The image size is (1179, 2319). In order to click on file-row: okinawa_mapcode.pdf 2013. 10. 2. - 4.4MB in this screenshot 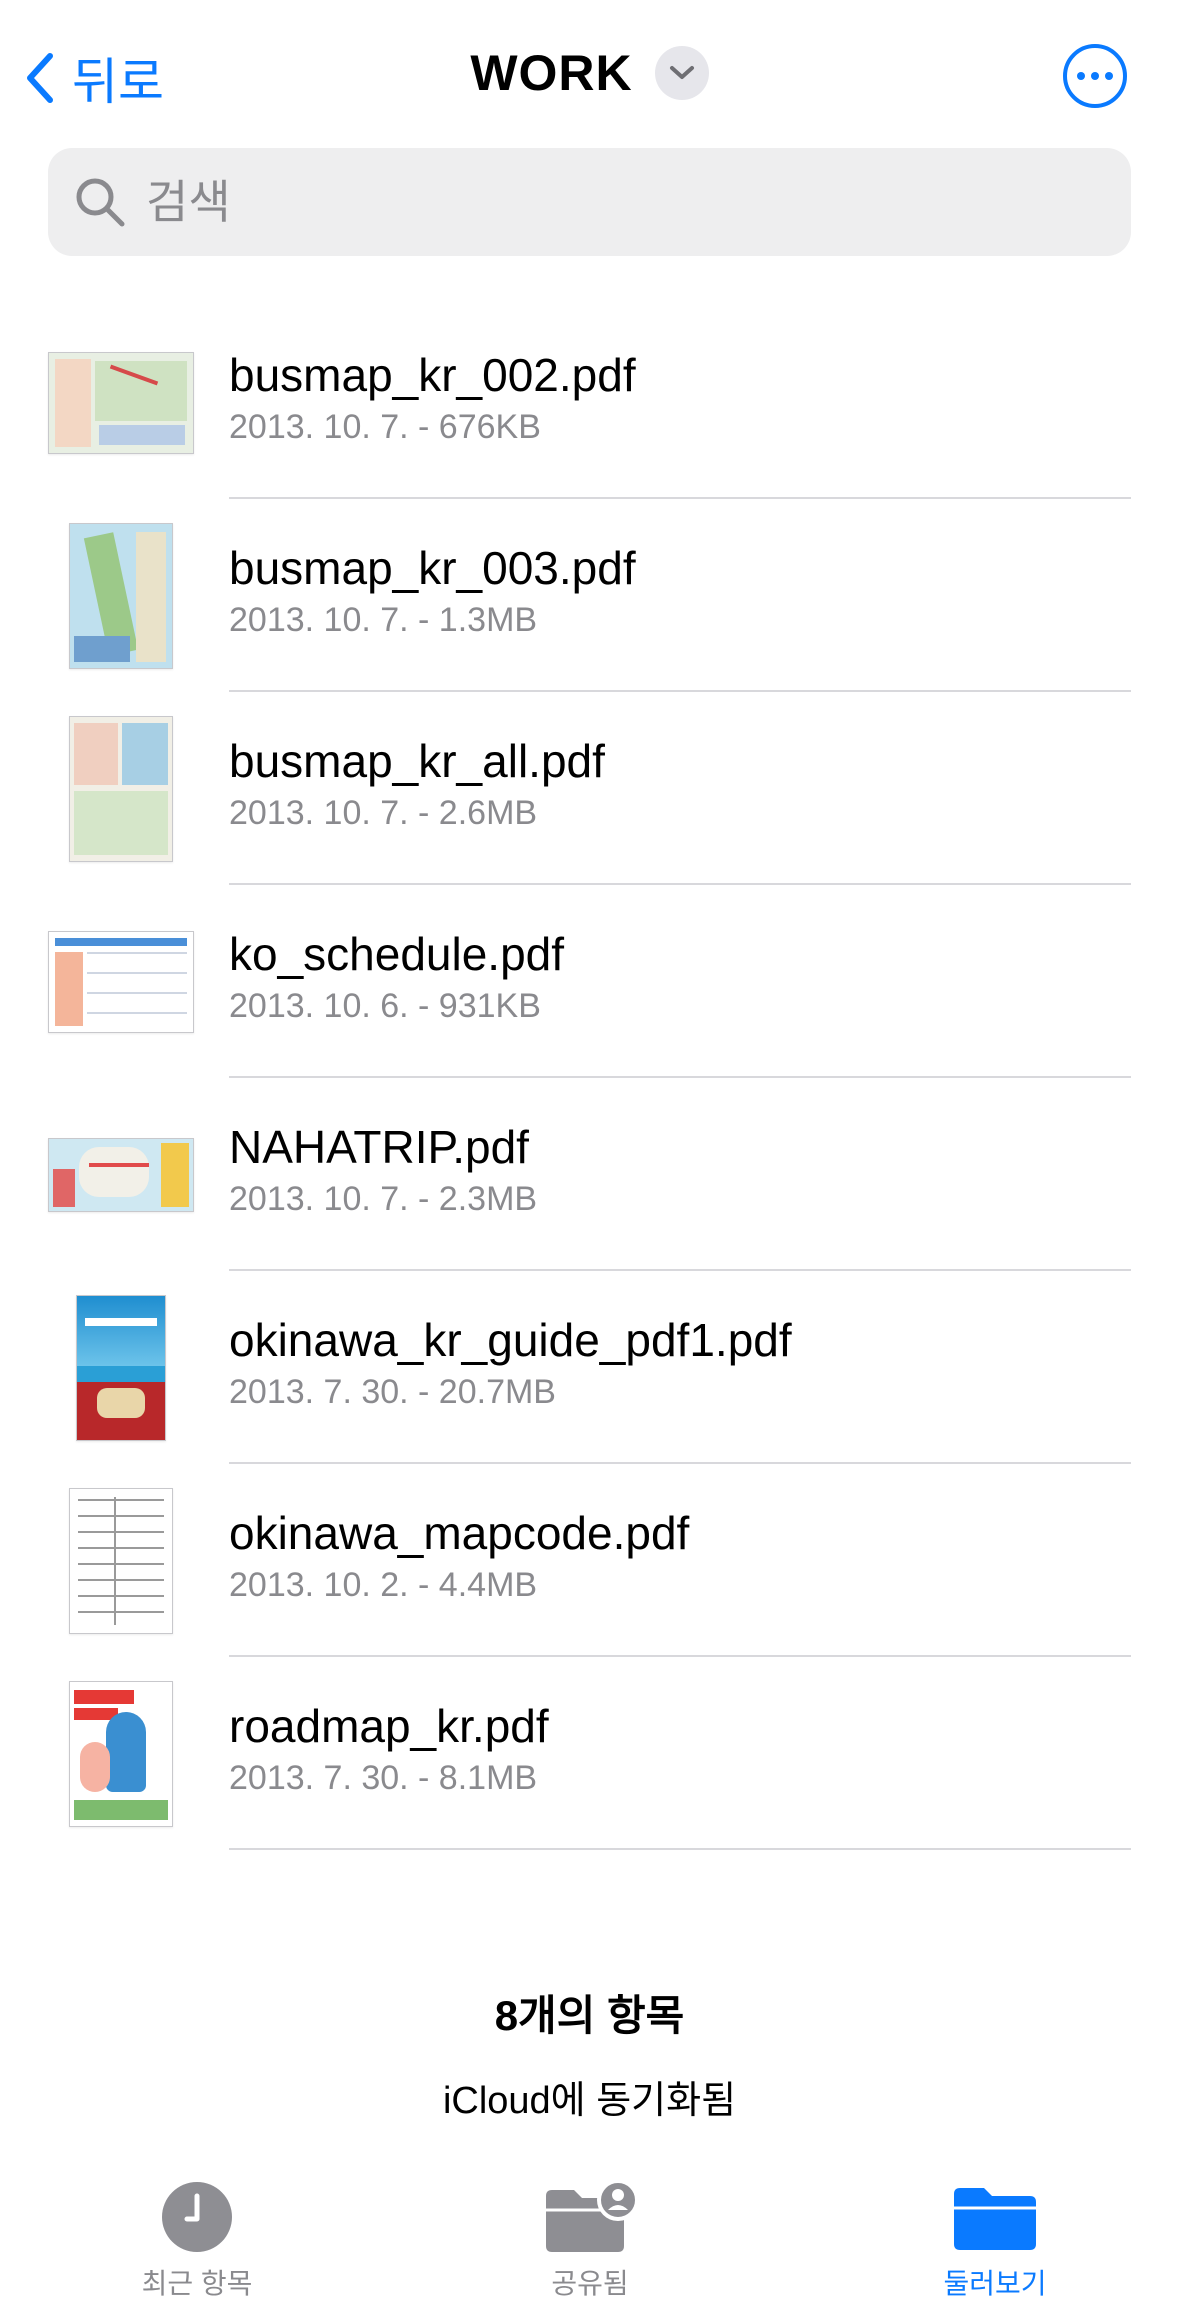, I will do `click(589, 1560)`.